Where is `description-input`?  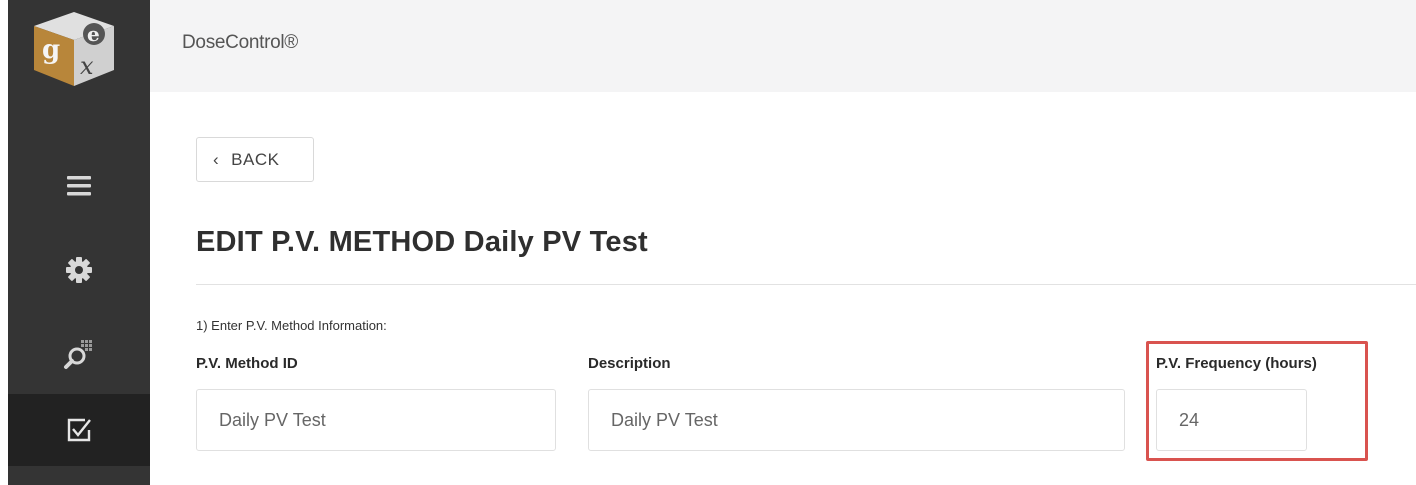
description-input is located at coordinates (856, 420).